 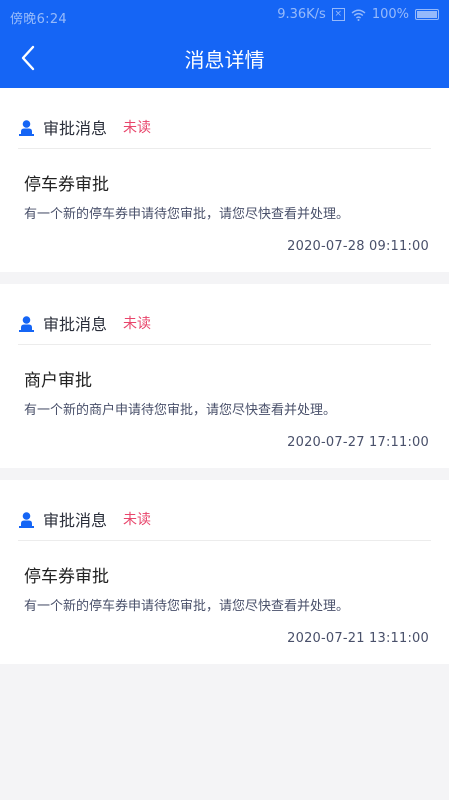 What do you see at coordinates (301, 14) in the screenshot?
I see `network-speed: 9.36K/s` at bounding box center [301, 14].